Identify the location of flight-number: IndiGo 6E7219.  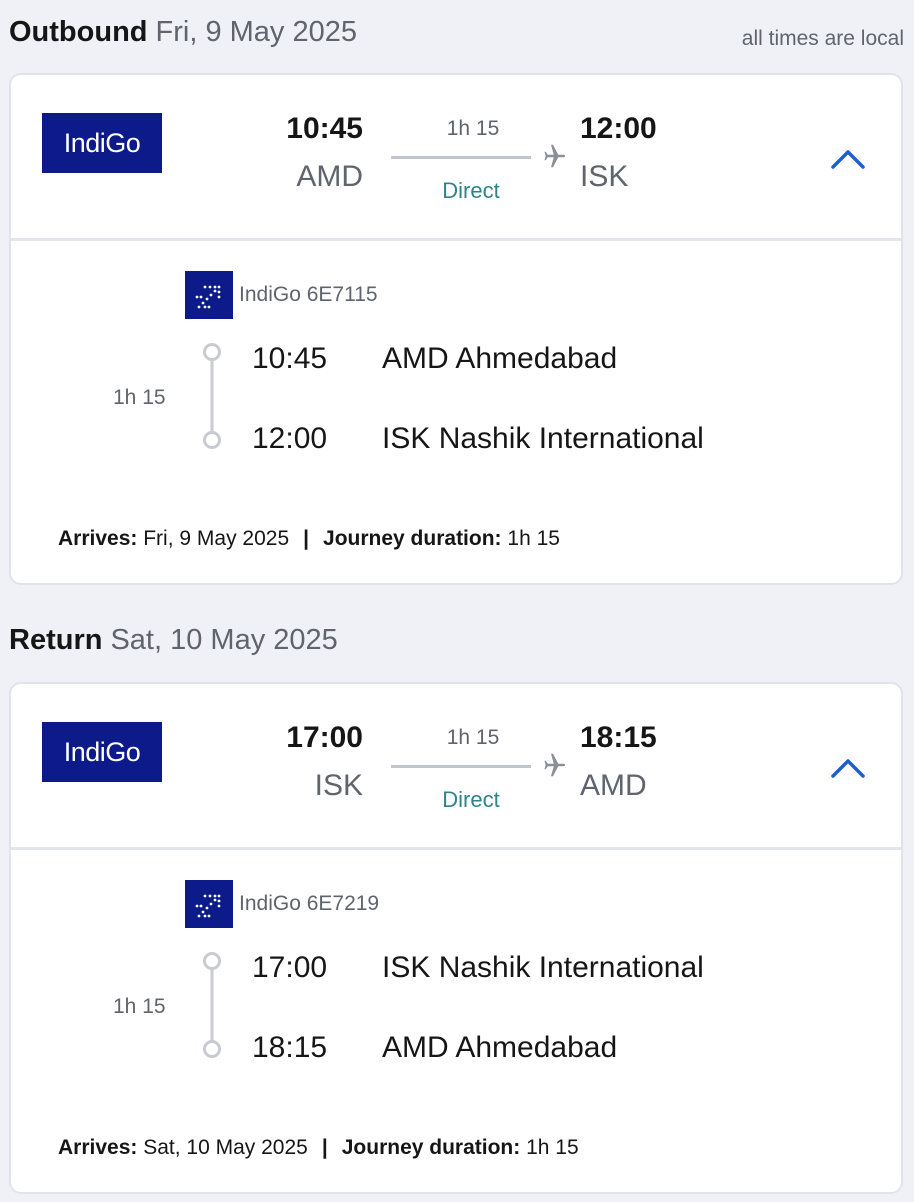
(309, 903).